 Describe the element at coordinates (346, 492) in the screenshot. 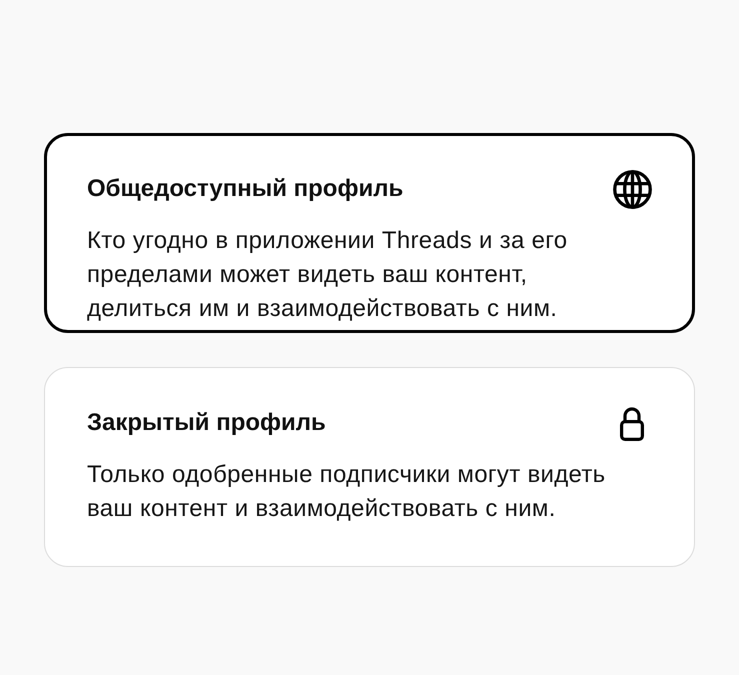

I see `option-description: Только одобренные подписчики могут видеть ваш контент и взаимодействовать с ним.` at that location.